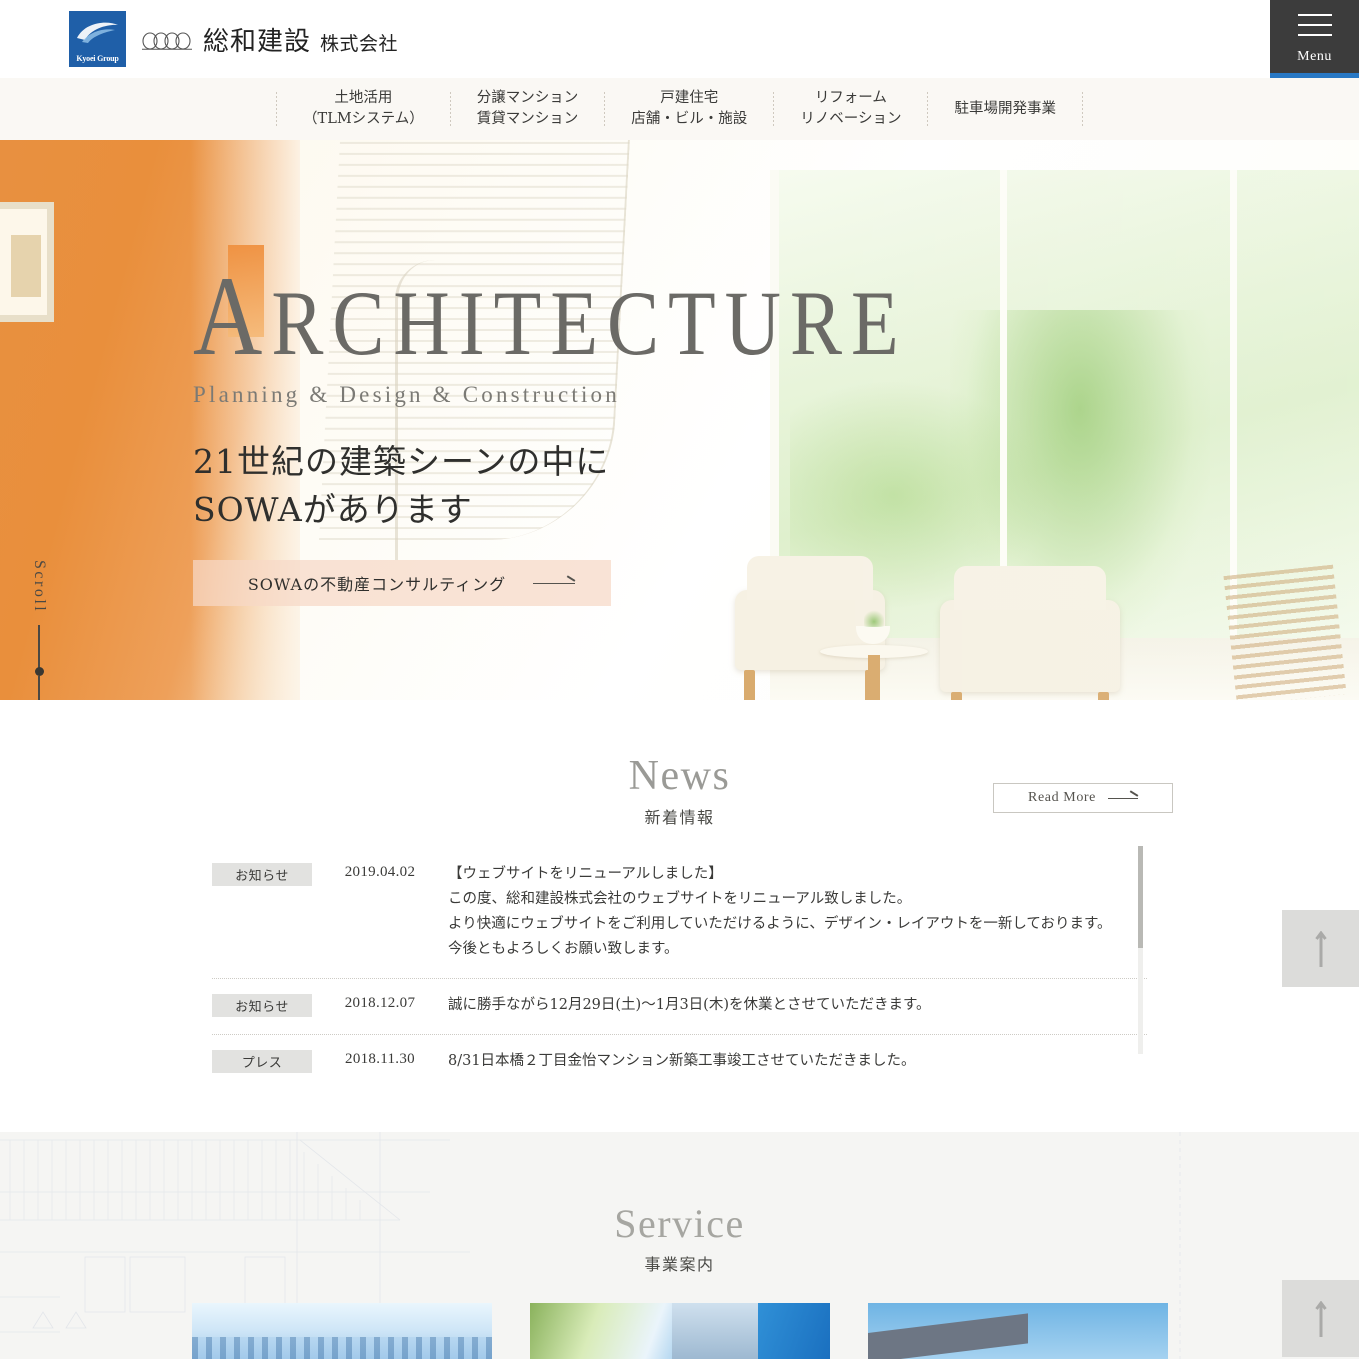 The image size is (1359, 1359). Describe the element at coordinates (589, 322) in the screenshot. I see `hero-title-rest: RCHITECTURE` at that location.